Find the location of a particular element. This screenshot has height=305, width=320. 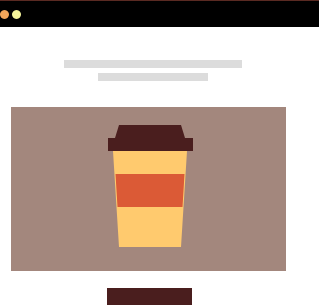

cta-button is located at coordinates (149, 296).